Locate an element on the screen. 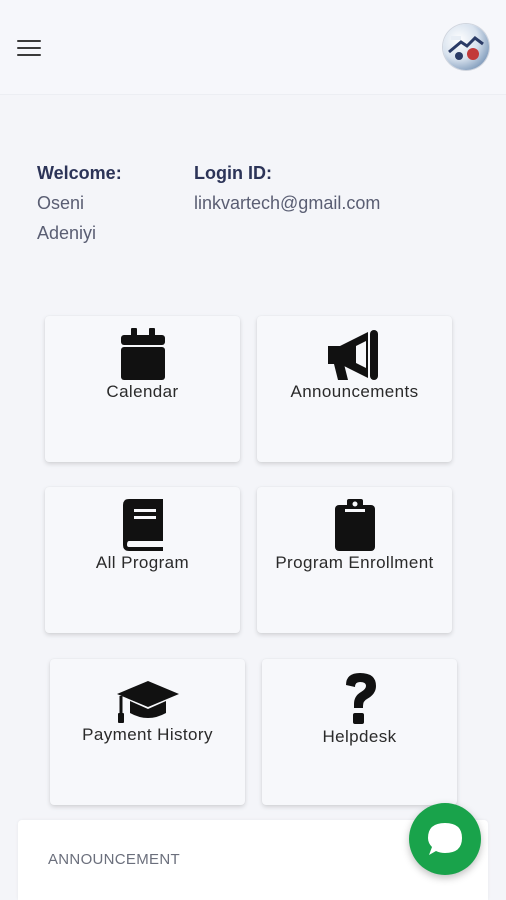 The height and width of the screenshot is (900, 506). announcement-panel-title: ANNOUNCEMENT is located at coordinates (114, 859).